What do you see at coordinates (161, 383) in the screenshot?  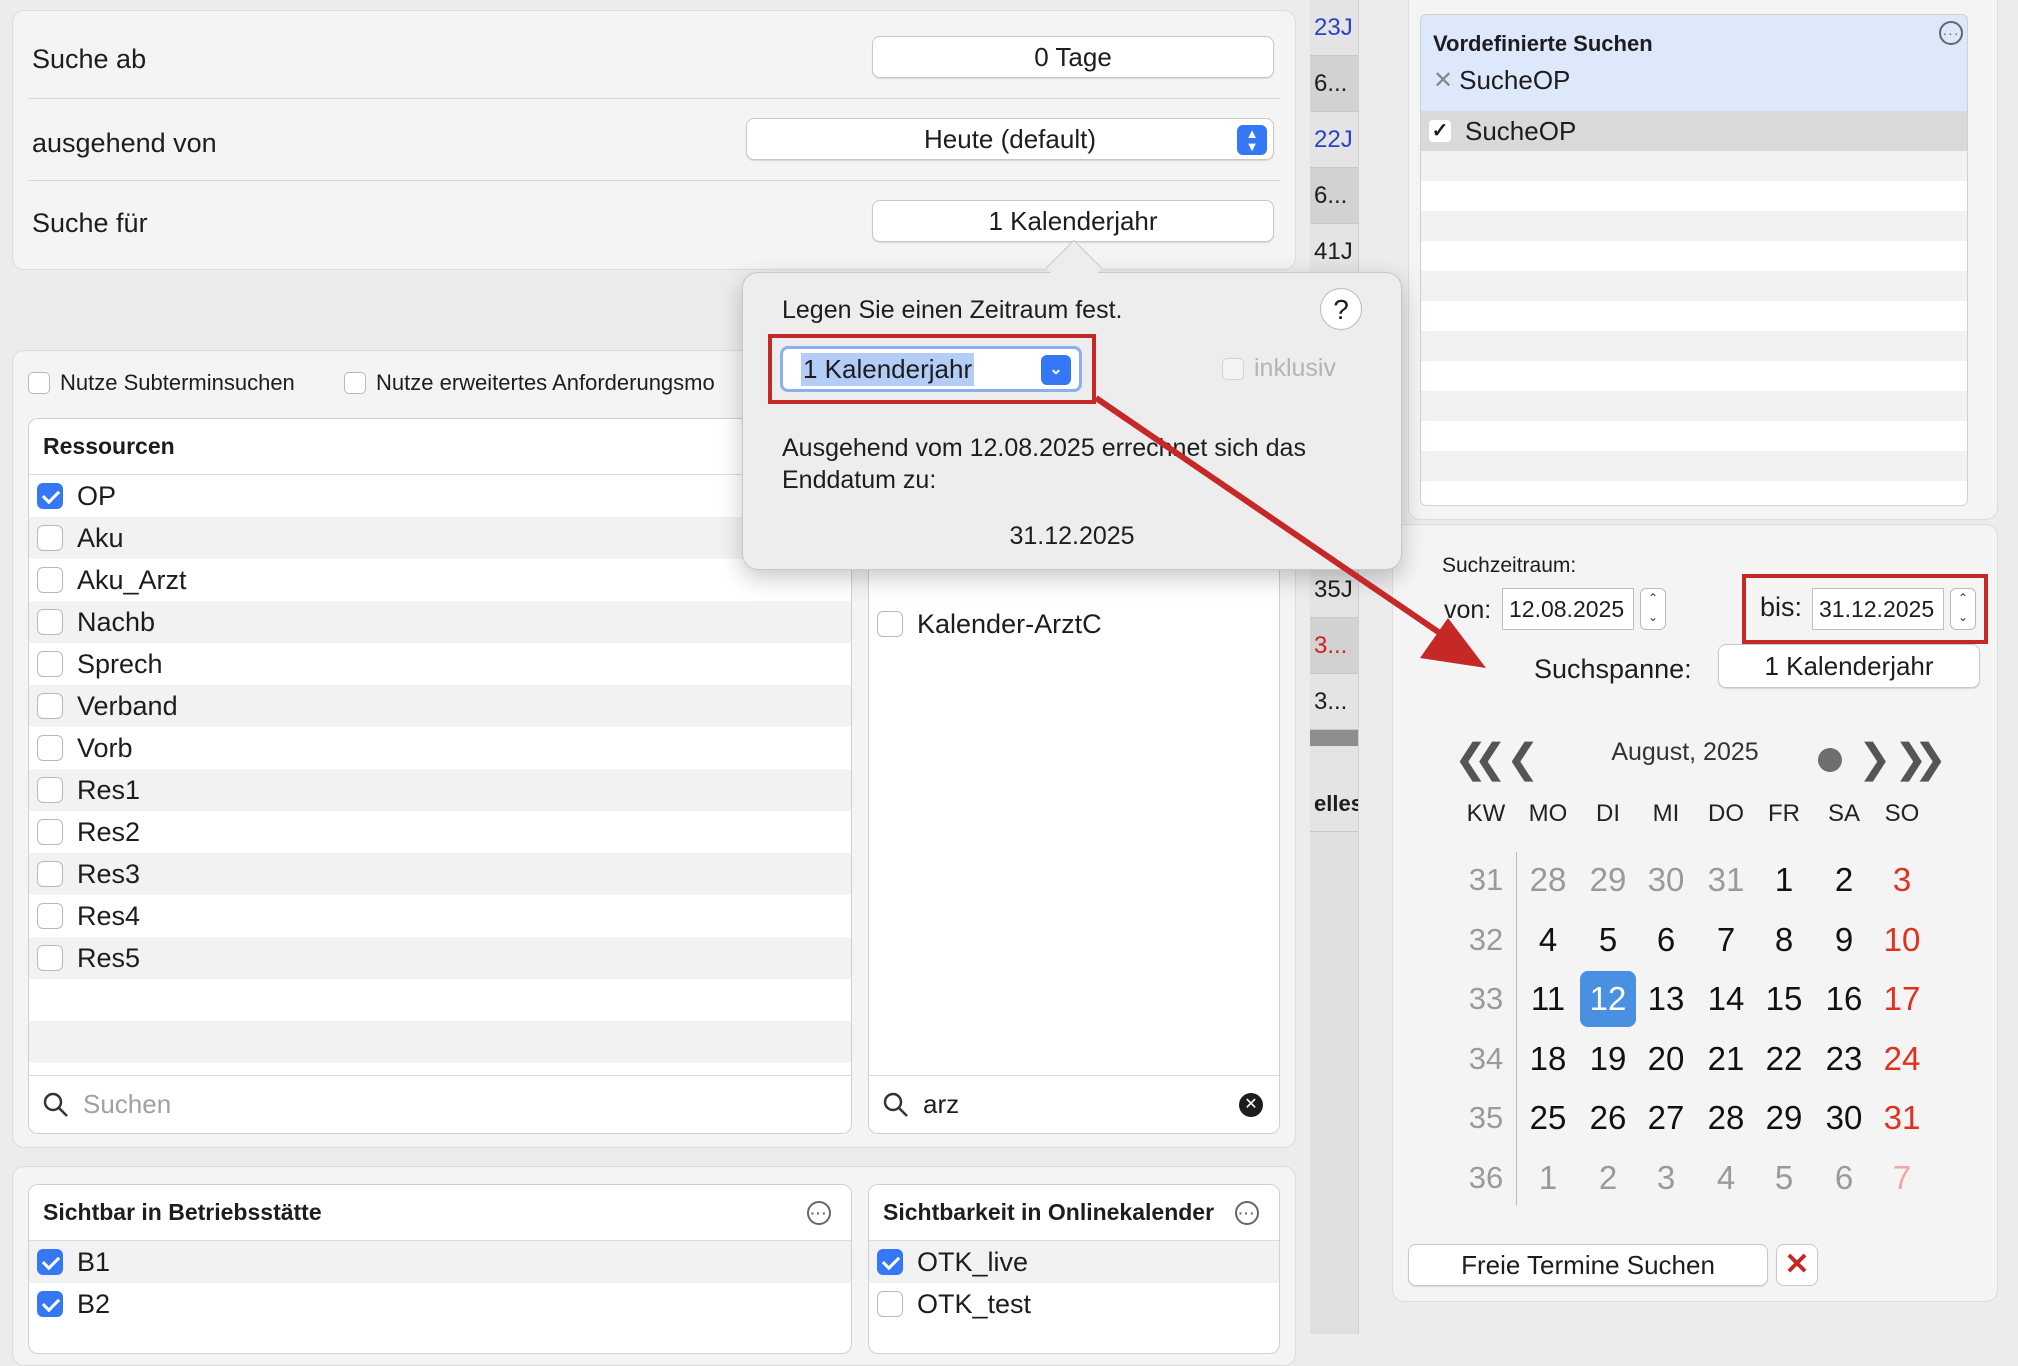 I see `subtermin-option: Nutze Subterminsuchen` at bounding box center [161, 383].